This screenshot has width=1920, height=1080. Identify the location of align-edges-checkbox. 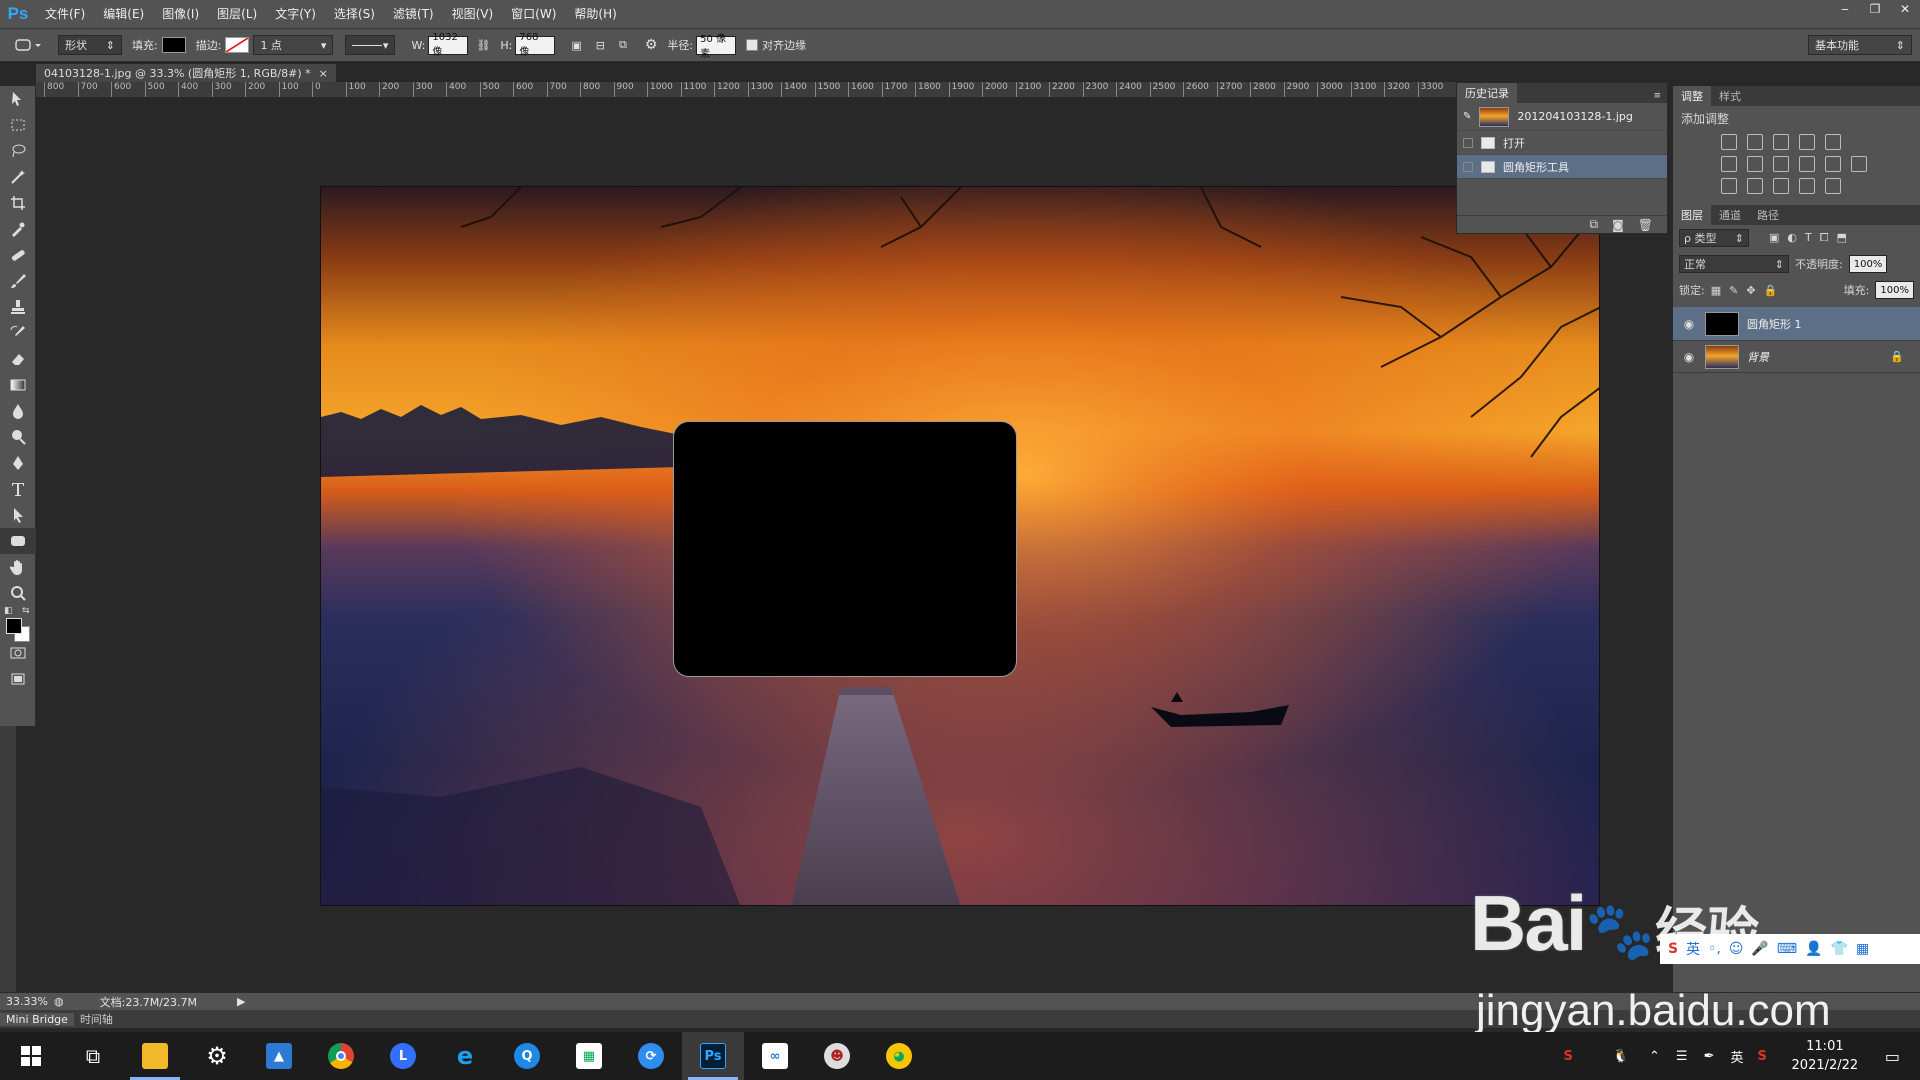
(752, 45).